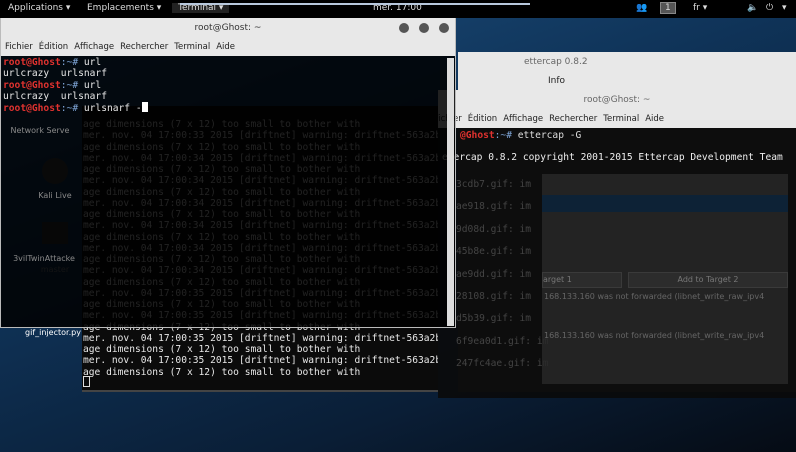 This screenshot has height=452, width=796. I want to click on workspace-indicator: 1, so click(668, 8).